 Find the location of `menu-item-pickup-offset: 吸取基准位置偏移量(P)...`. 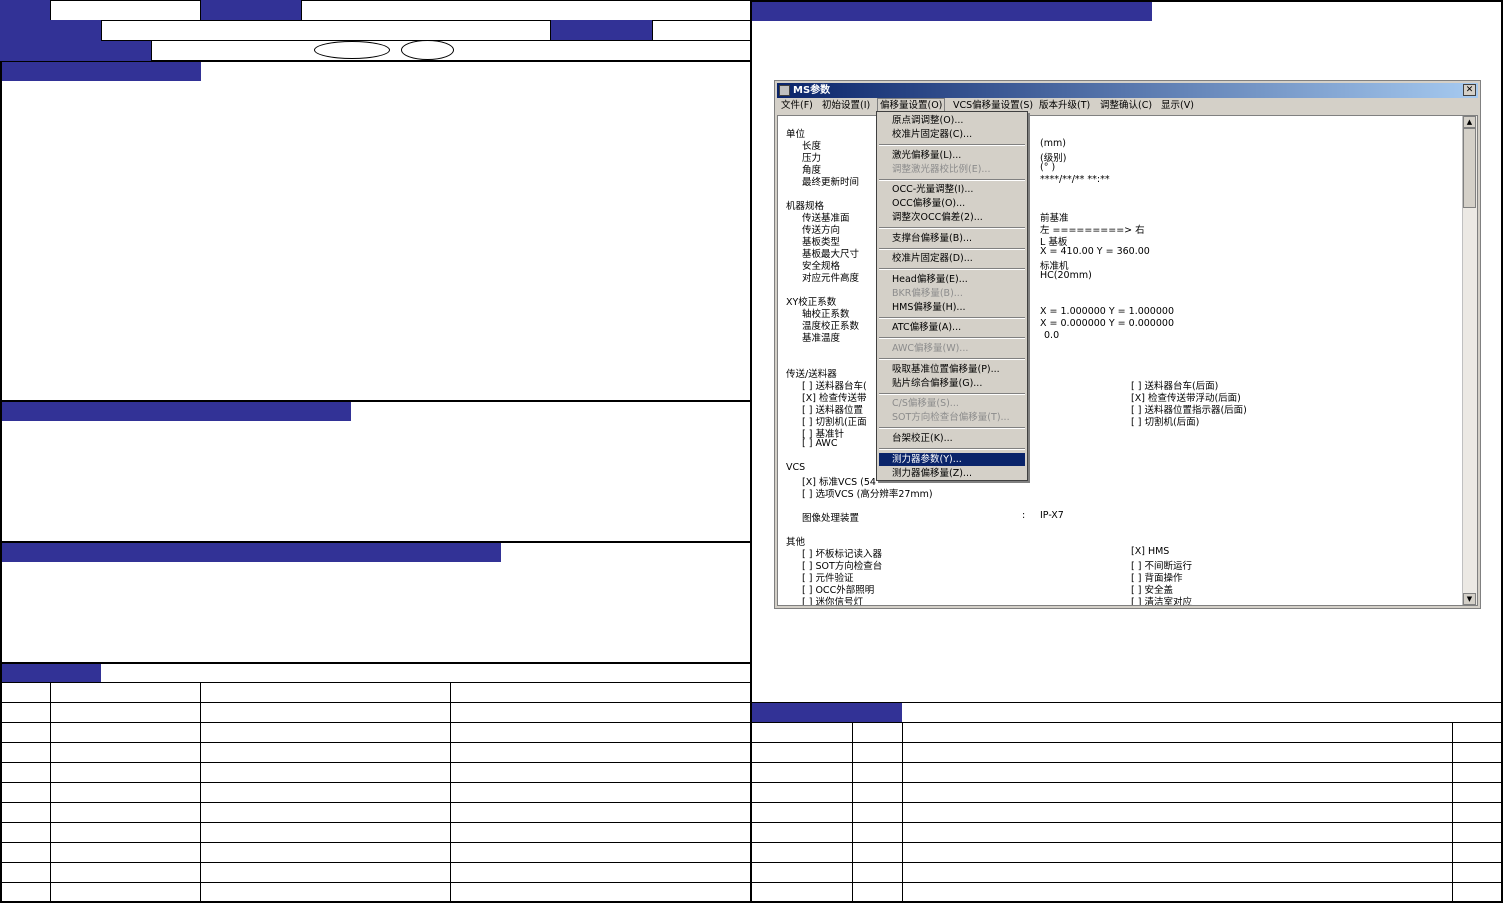

menu-item-pickup-offset: 吸取基准位置偏移量(P)... is located at coordinates (952, 369).